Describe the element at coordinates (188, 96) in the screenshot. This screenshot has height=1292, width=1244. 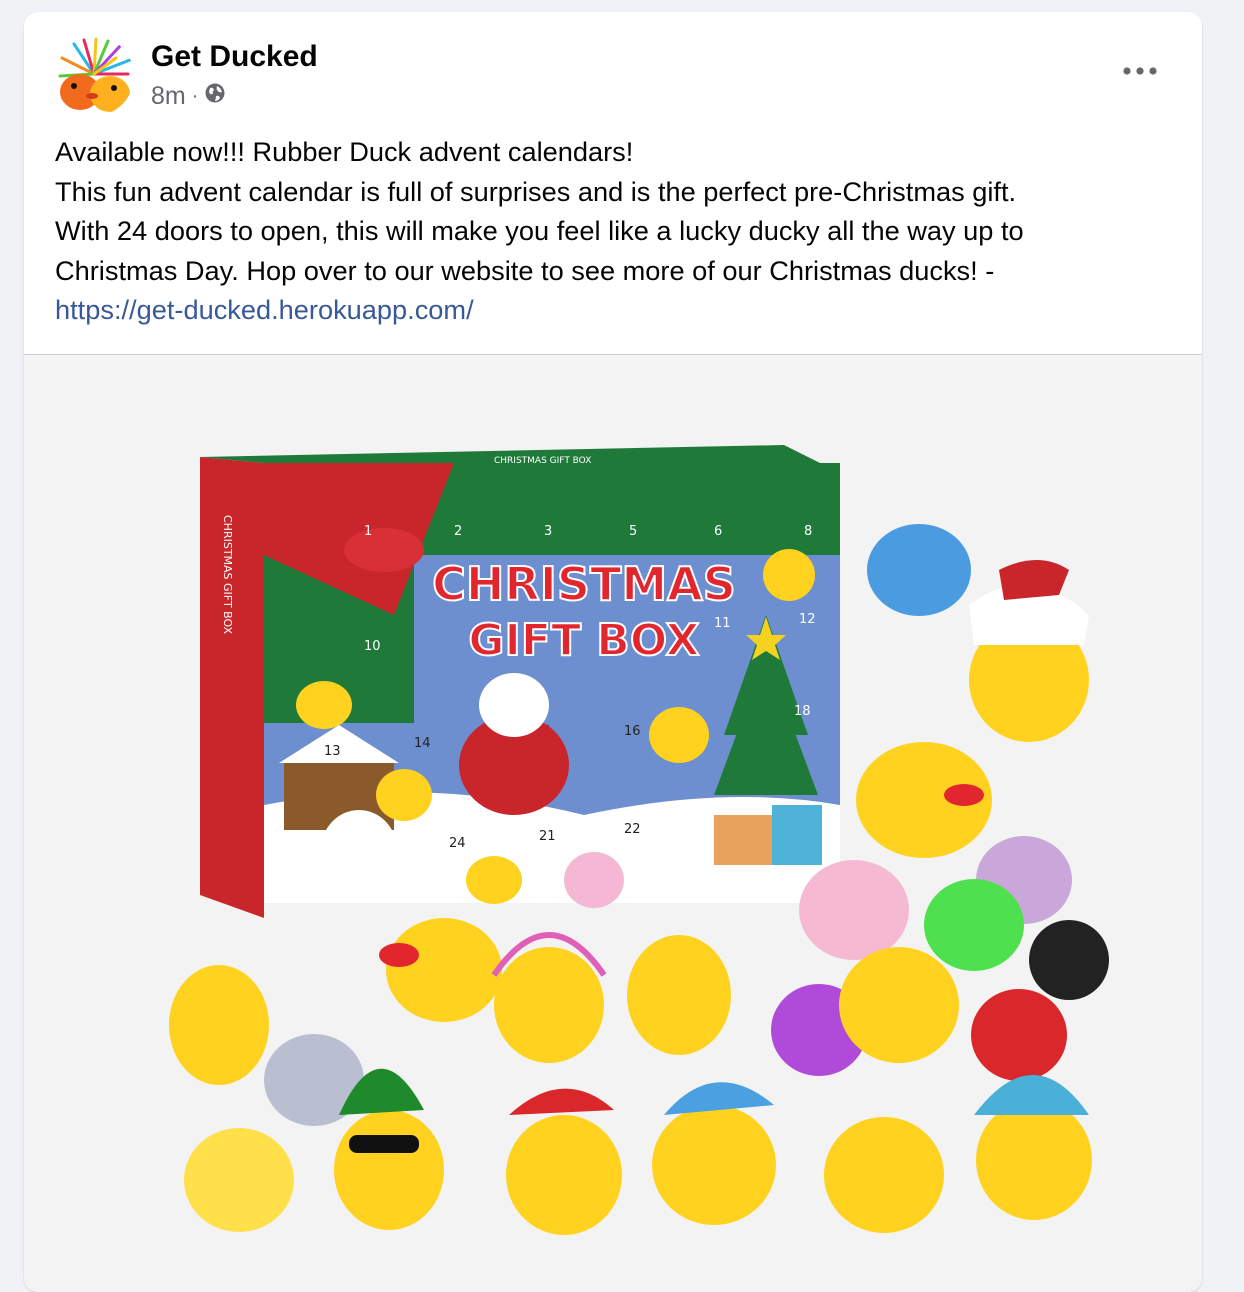
I see `post-meta: 8m ·` at that location.